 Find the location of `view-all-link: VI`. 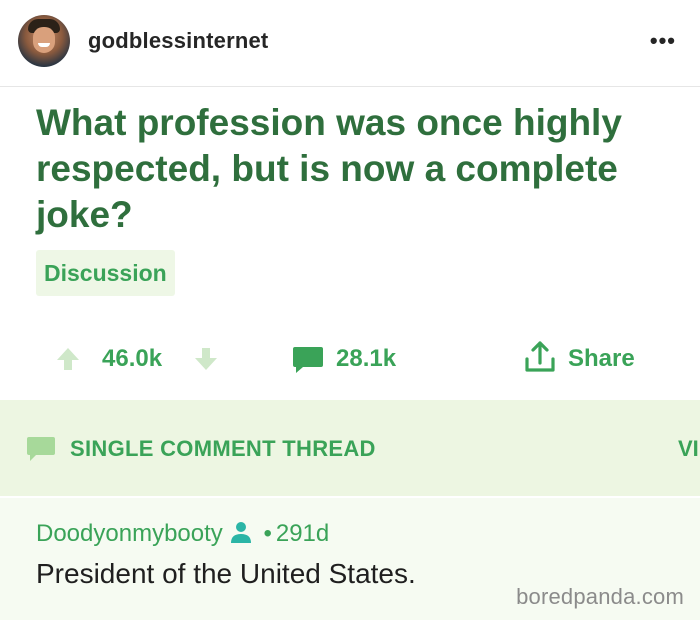

view-all-link: VI is located at coordinates (689, 449).